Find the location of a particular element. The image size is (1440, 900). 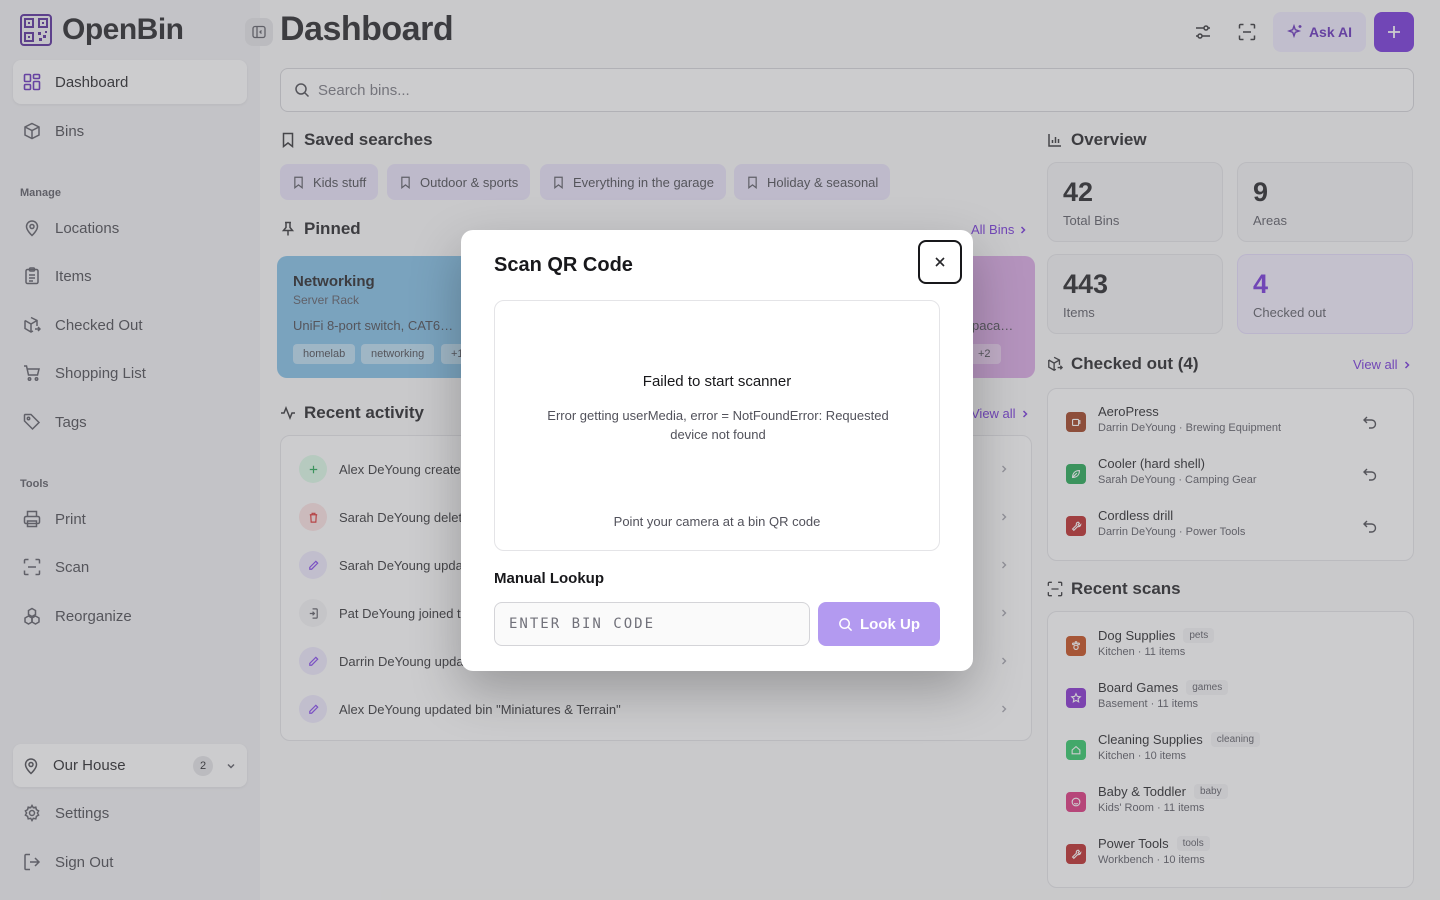

look-up-button: Look Up is located at coordinates (879, 624).